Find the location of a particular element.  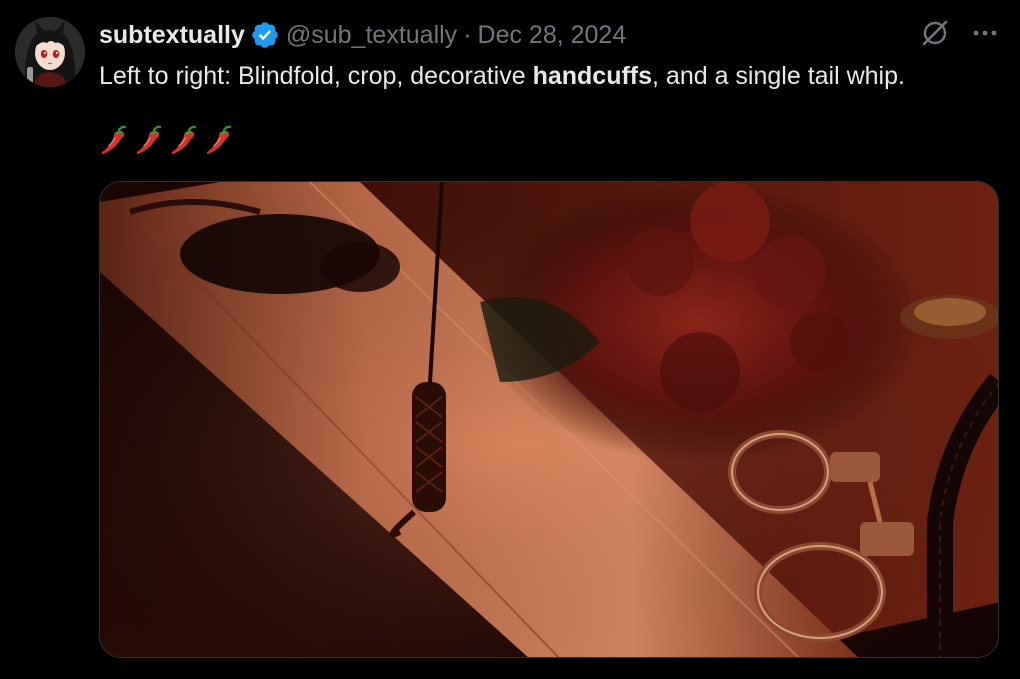

grok-icon is located at coordinates (935, 33).